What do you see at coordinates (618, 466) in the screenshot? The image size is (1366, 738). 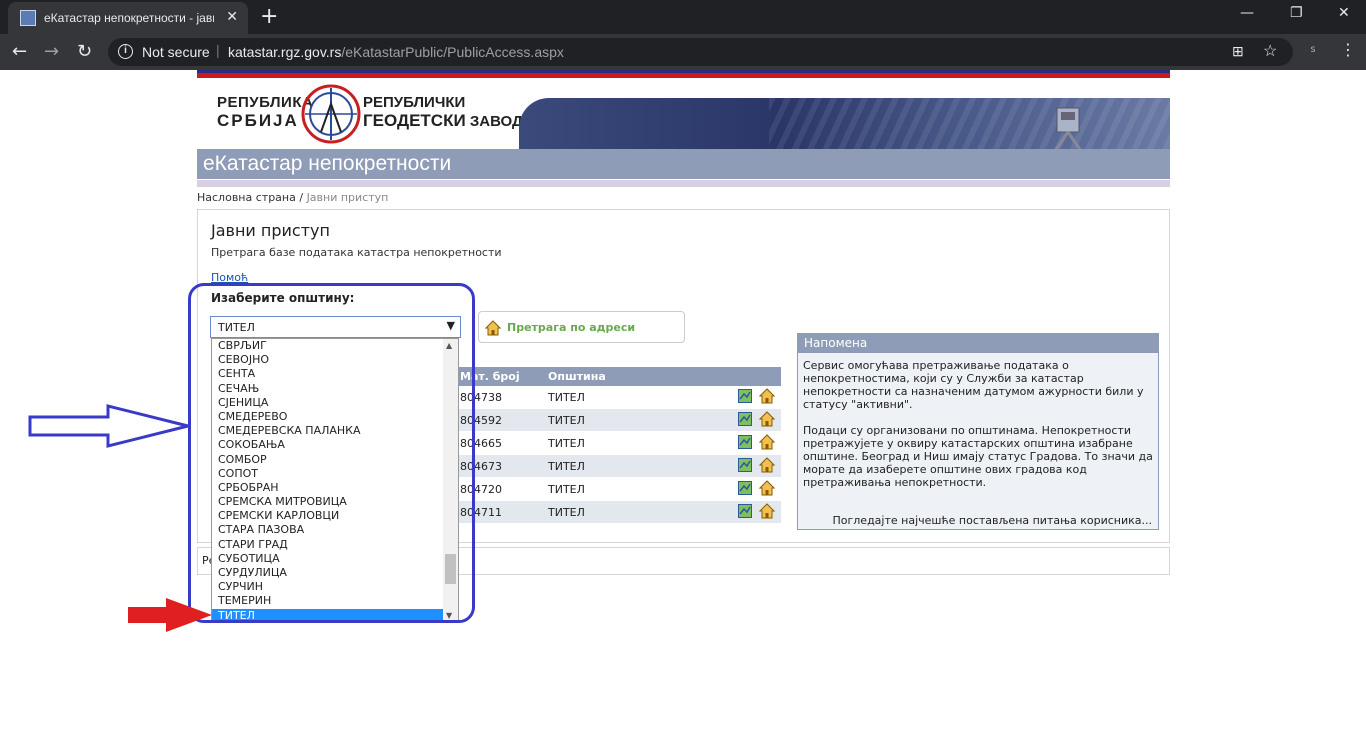 I see `table-row: 804673 ТИТЕЛ` at bounding box center [618, 466].